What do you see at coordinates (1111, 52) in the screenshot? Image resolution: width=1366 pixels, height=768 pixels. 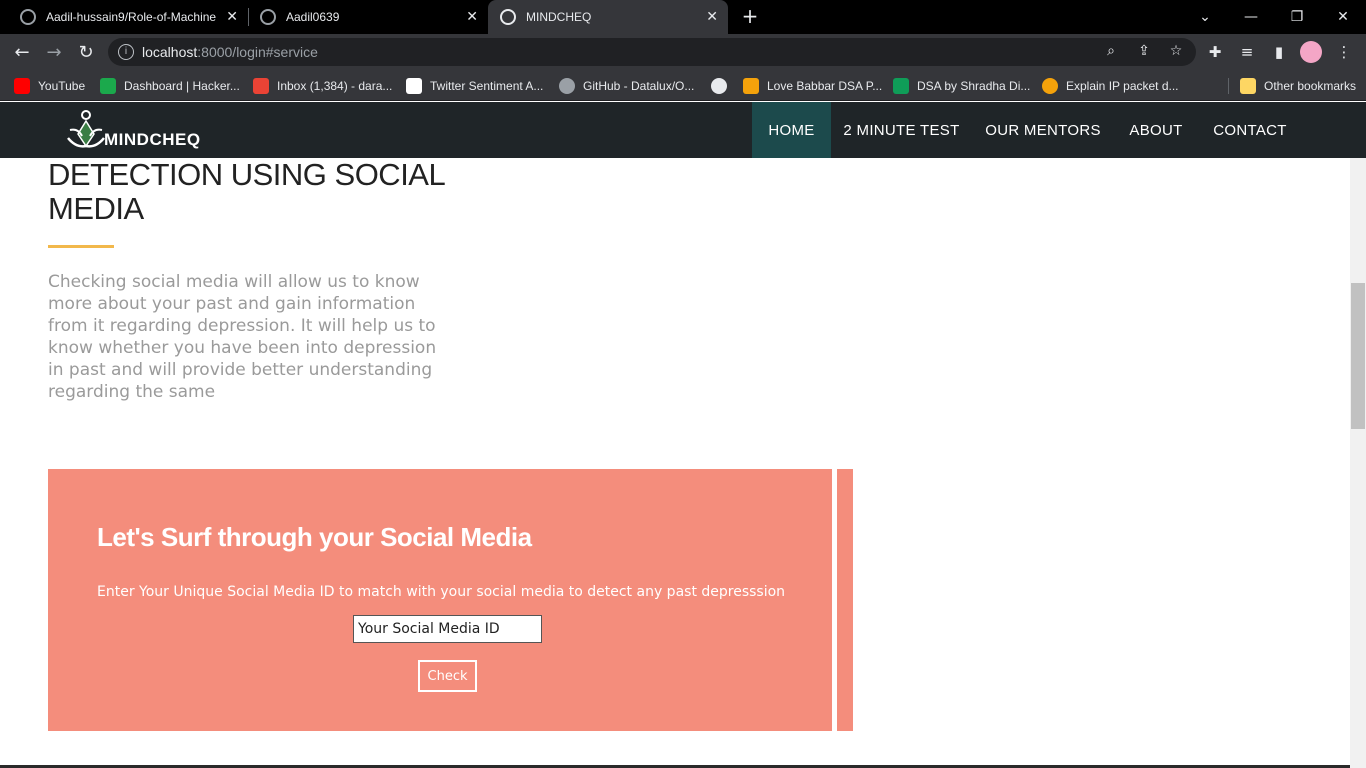 I see `zoom-icon: ⌕` at bounding box center [1111, 52].